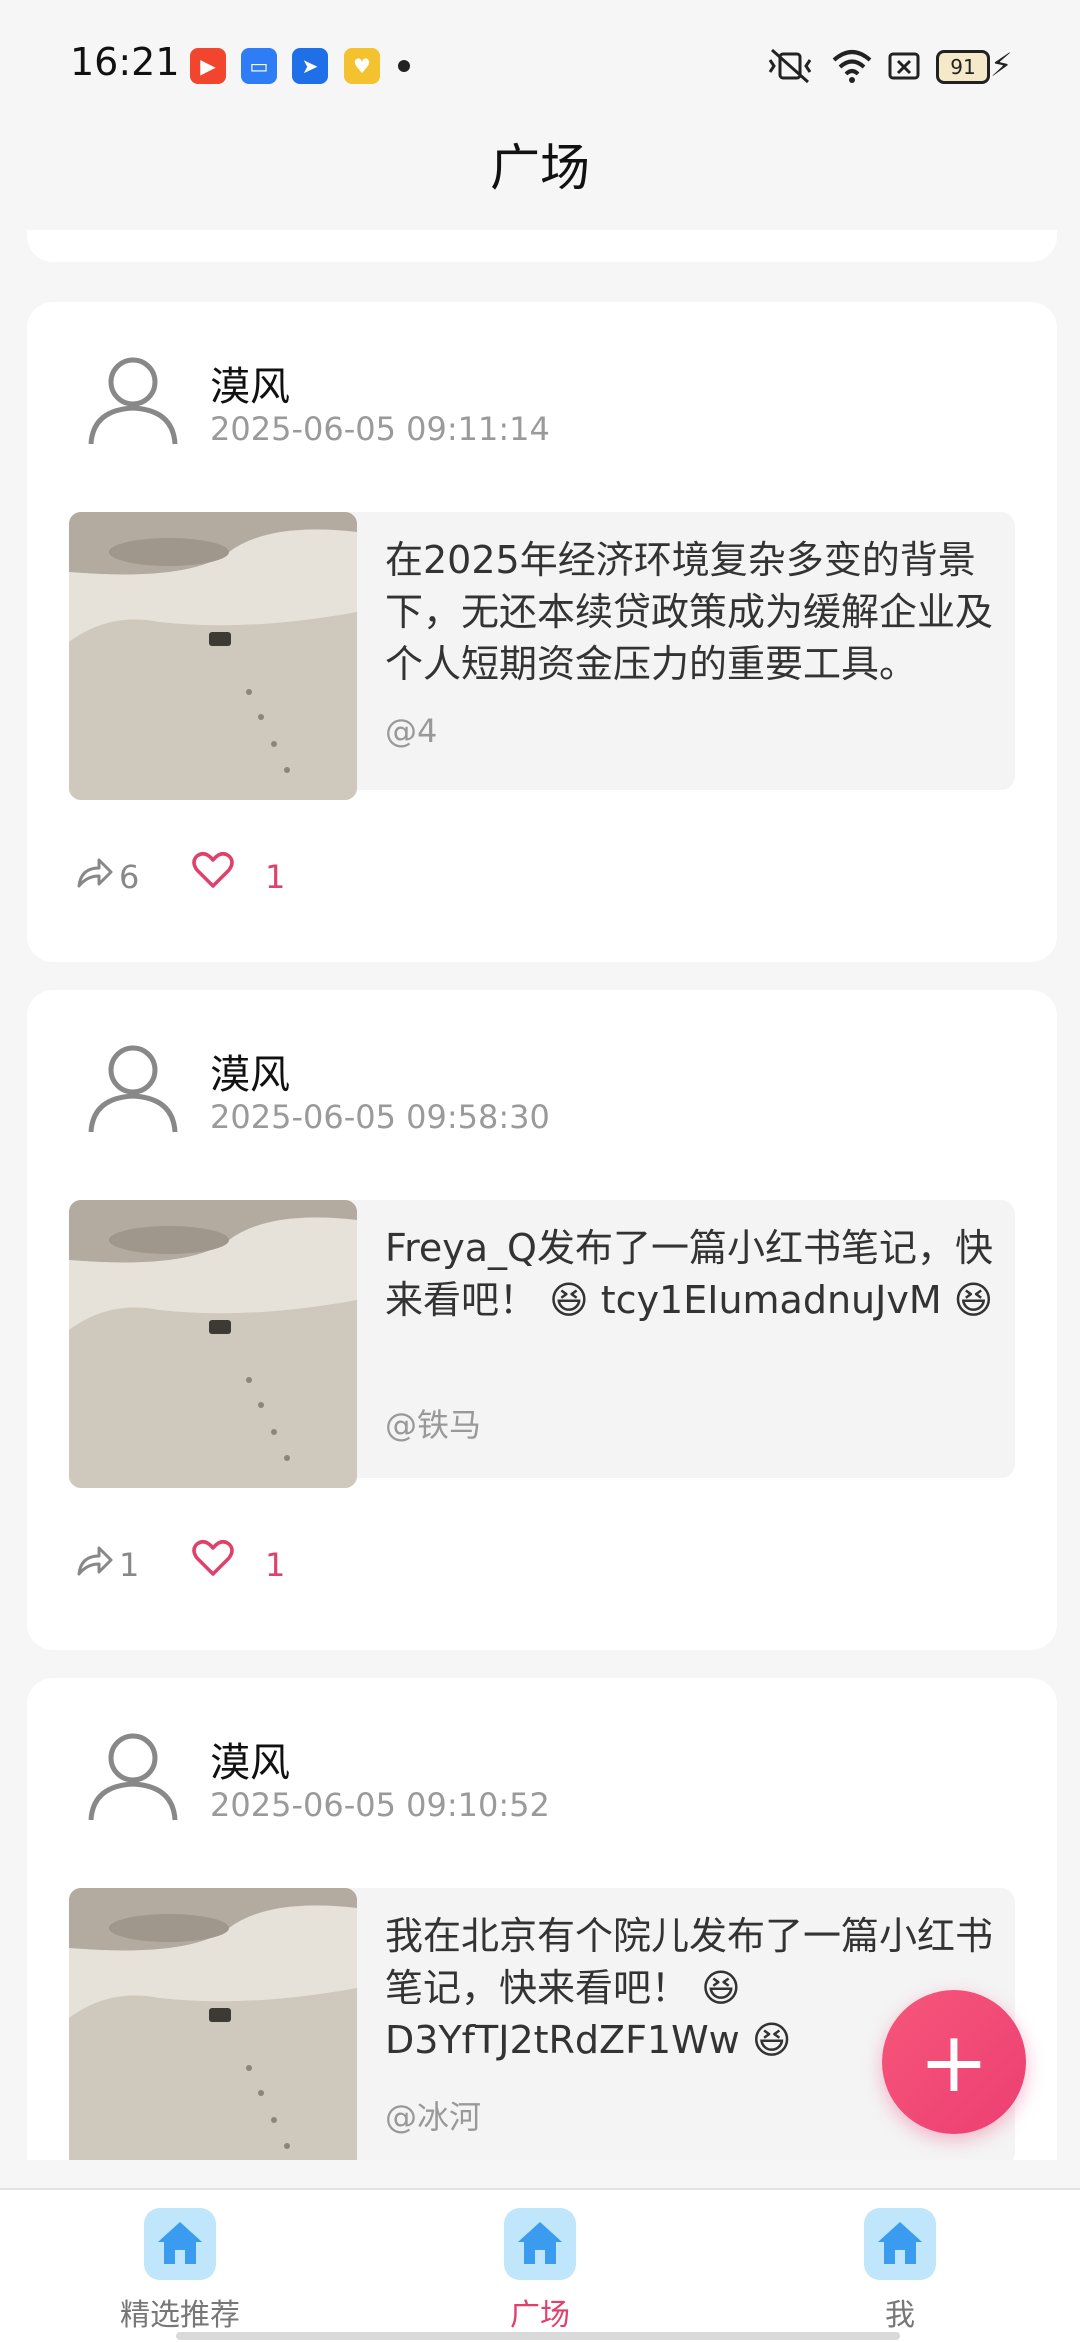 This screenshot has width=1080, height=2342. What do you see at coordinates (790, 66) in the screenshot?
I see `mute-vibrate-icon` at bounding box center [790, 66].